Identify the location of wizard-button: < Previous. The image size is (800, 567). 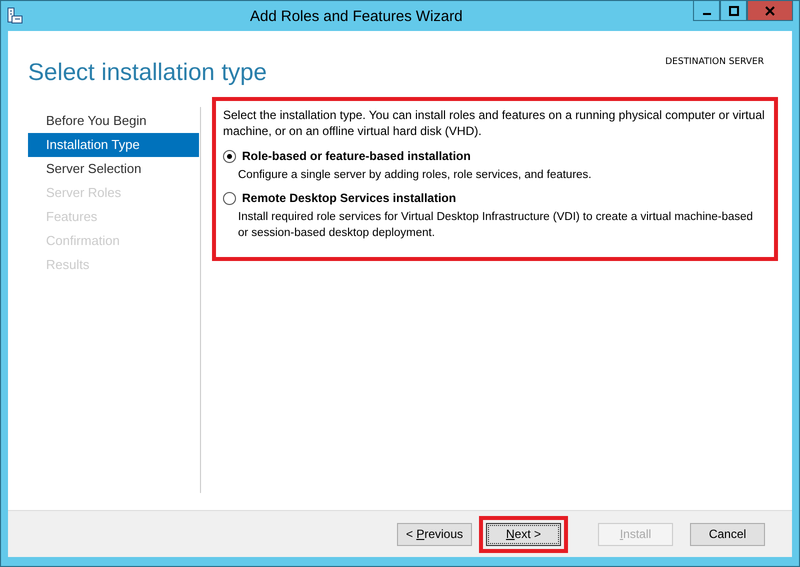
(434, 534).